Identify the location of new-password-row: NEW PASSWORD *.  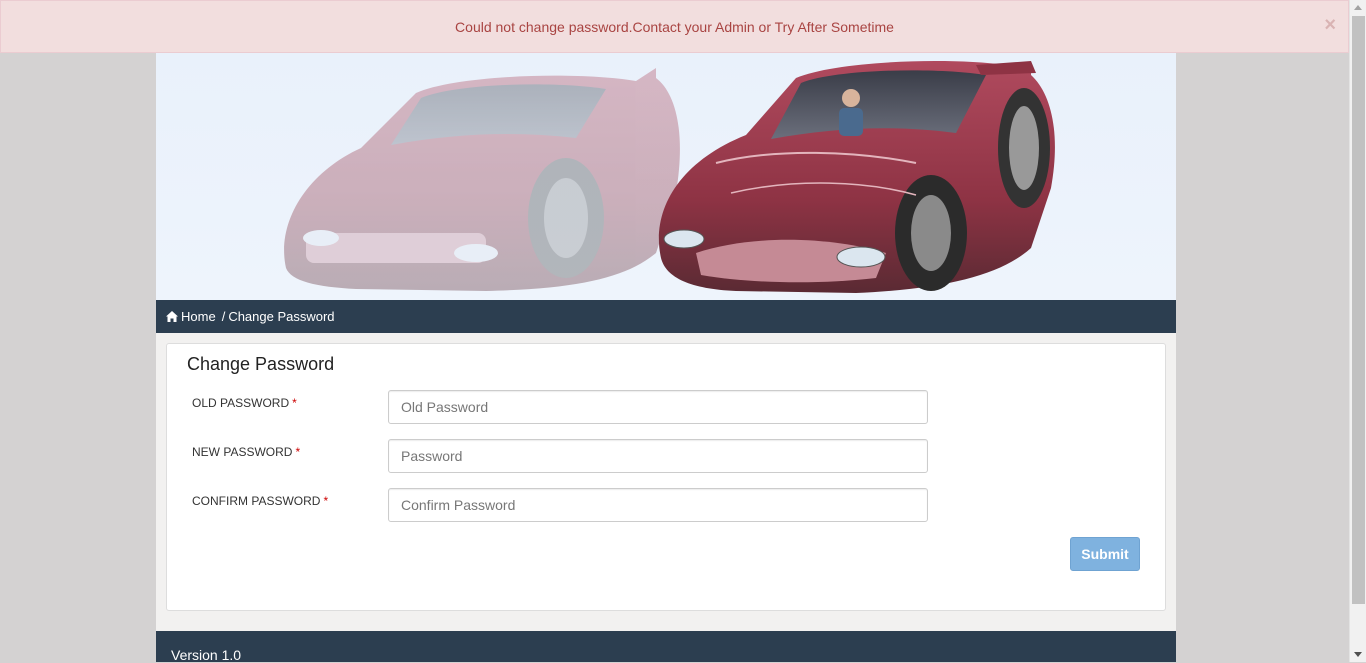
(667, 456).